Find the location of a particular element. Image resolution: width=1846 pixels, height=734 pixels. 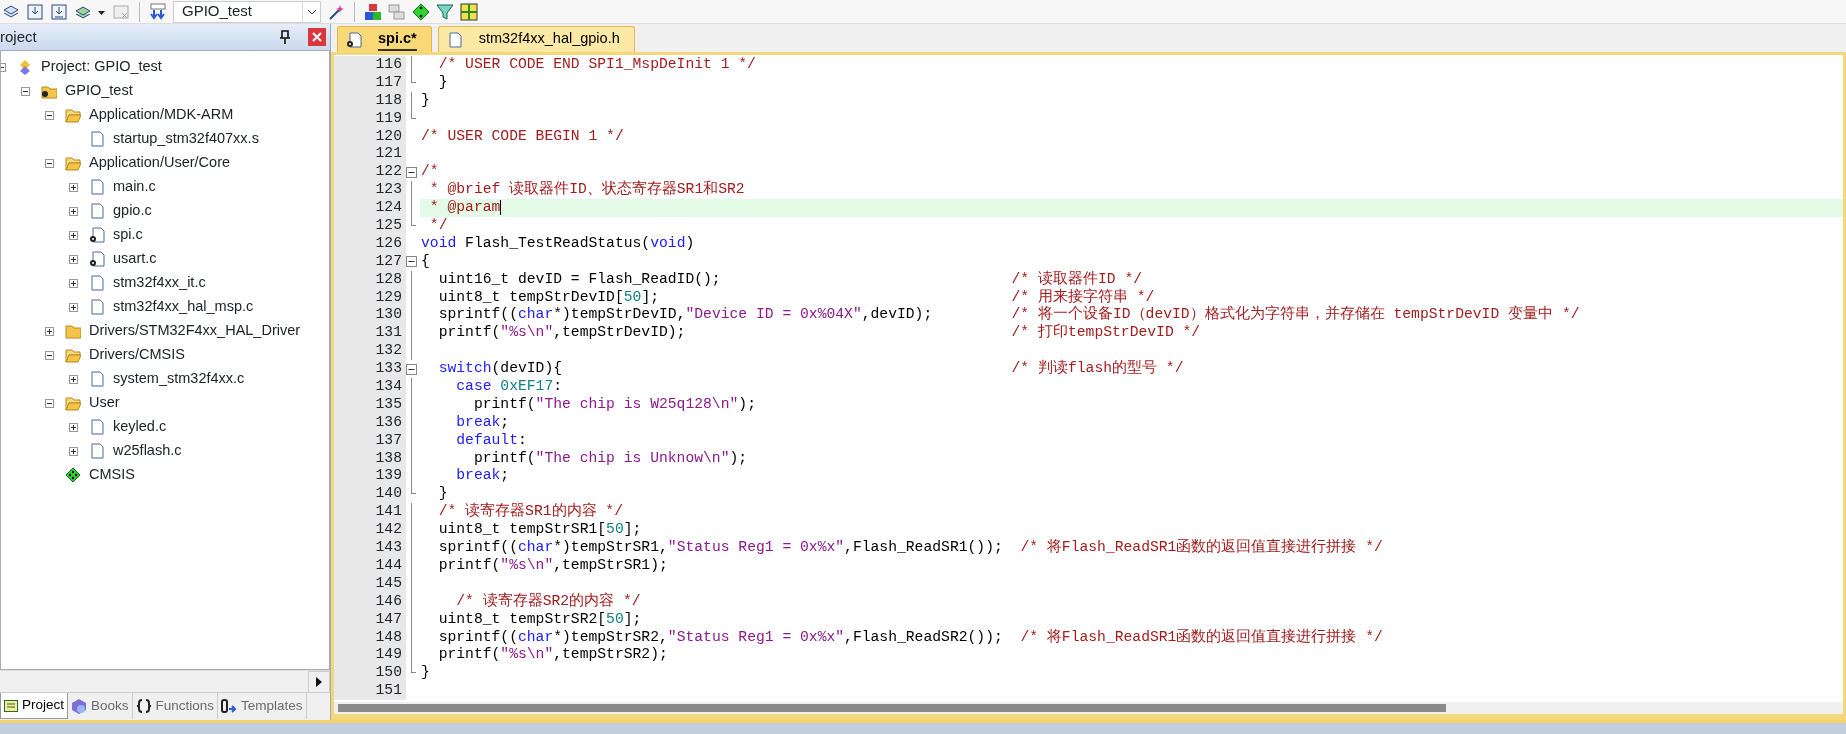

line-number: 124 is located at coordinates (370, 208).